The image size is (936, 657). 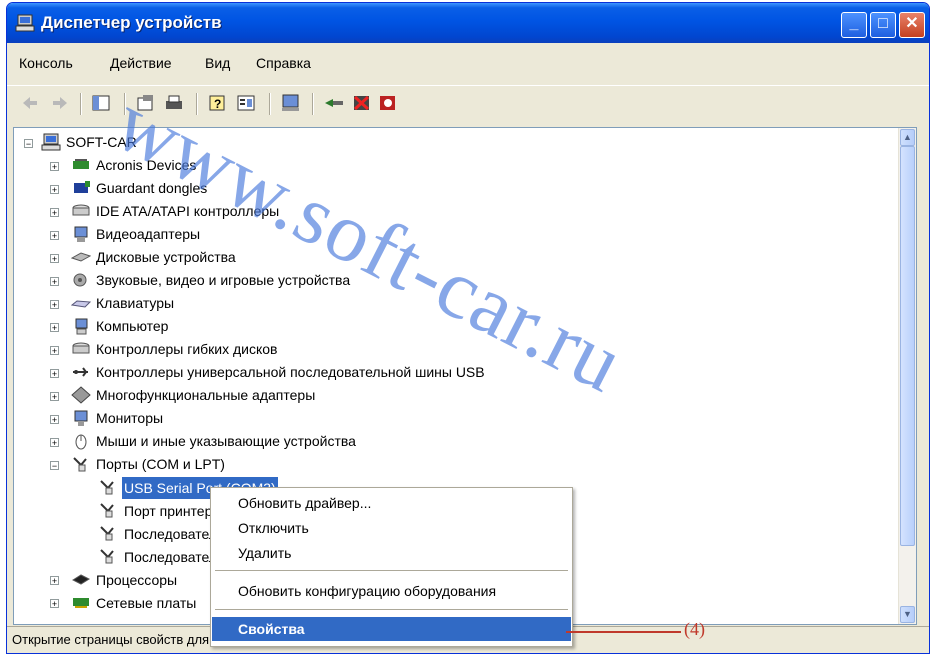 What do you see at coordinates (388, 103) in the screenshot?
I see `uninstall-device-icon` at bounding box center [388, 103].